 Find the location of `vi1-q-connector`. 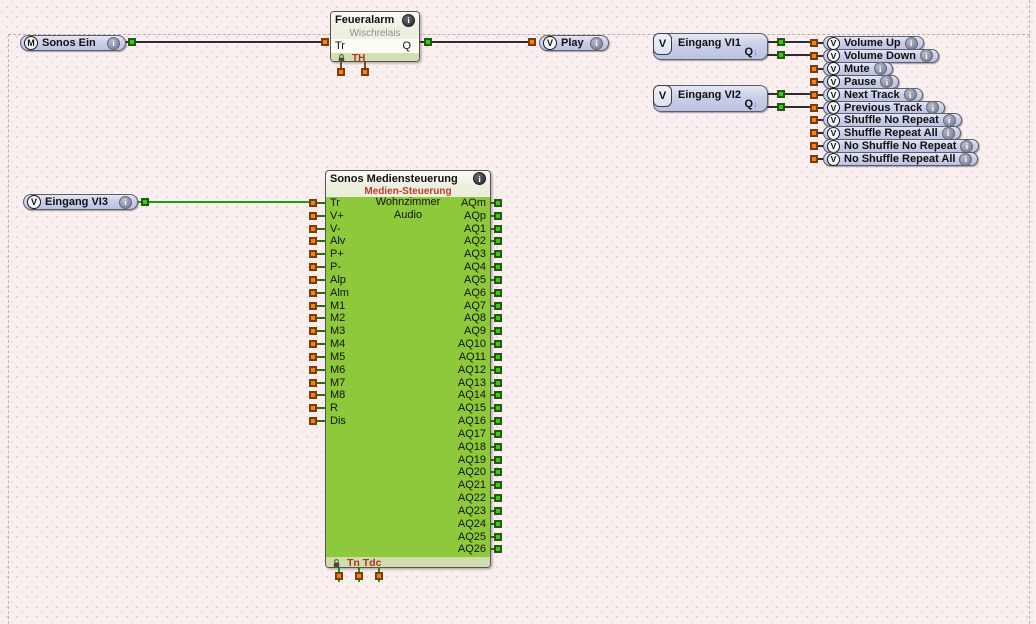

vi1-q-connector is located at coordinates (781, 55).